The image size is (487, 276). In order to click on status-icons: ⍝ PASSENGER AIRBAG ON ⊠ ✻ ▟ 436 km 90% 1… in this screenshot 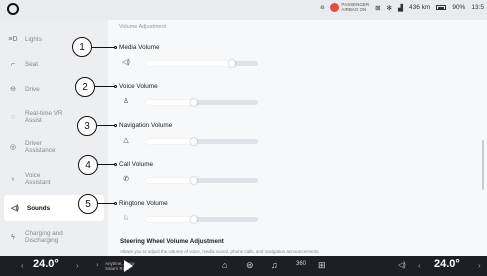, I will do `click(402, 7)`.